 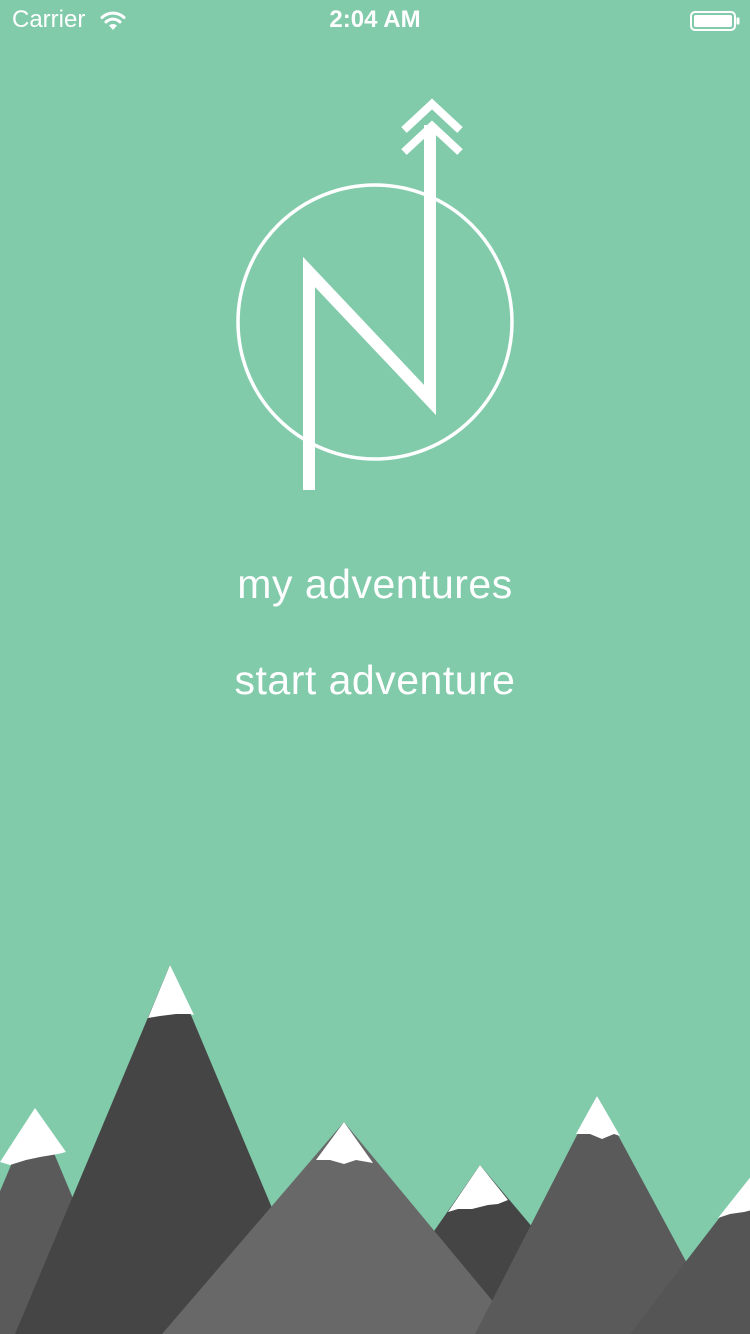 I want to click on status-bar: Carrier 2:04 AM, so click(x=375, y=20).